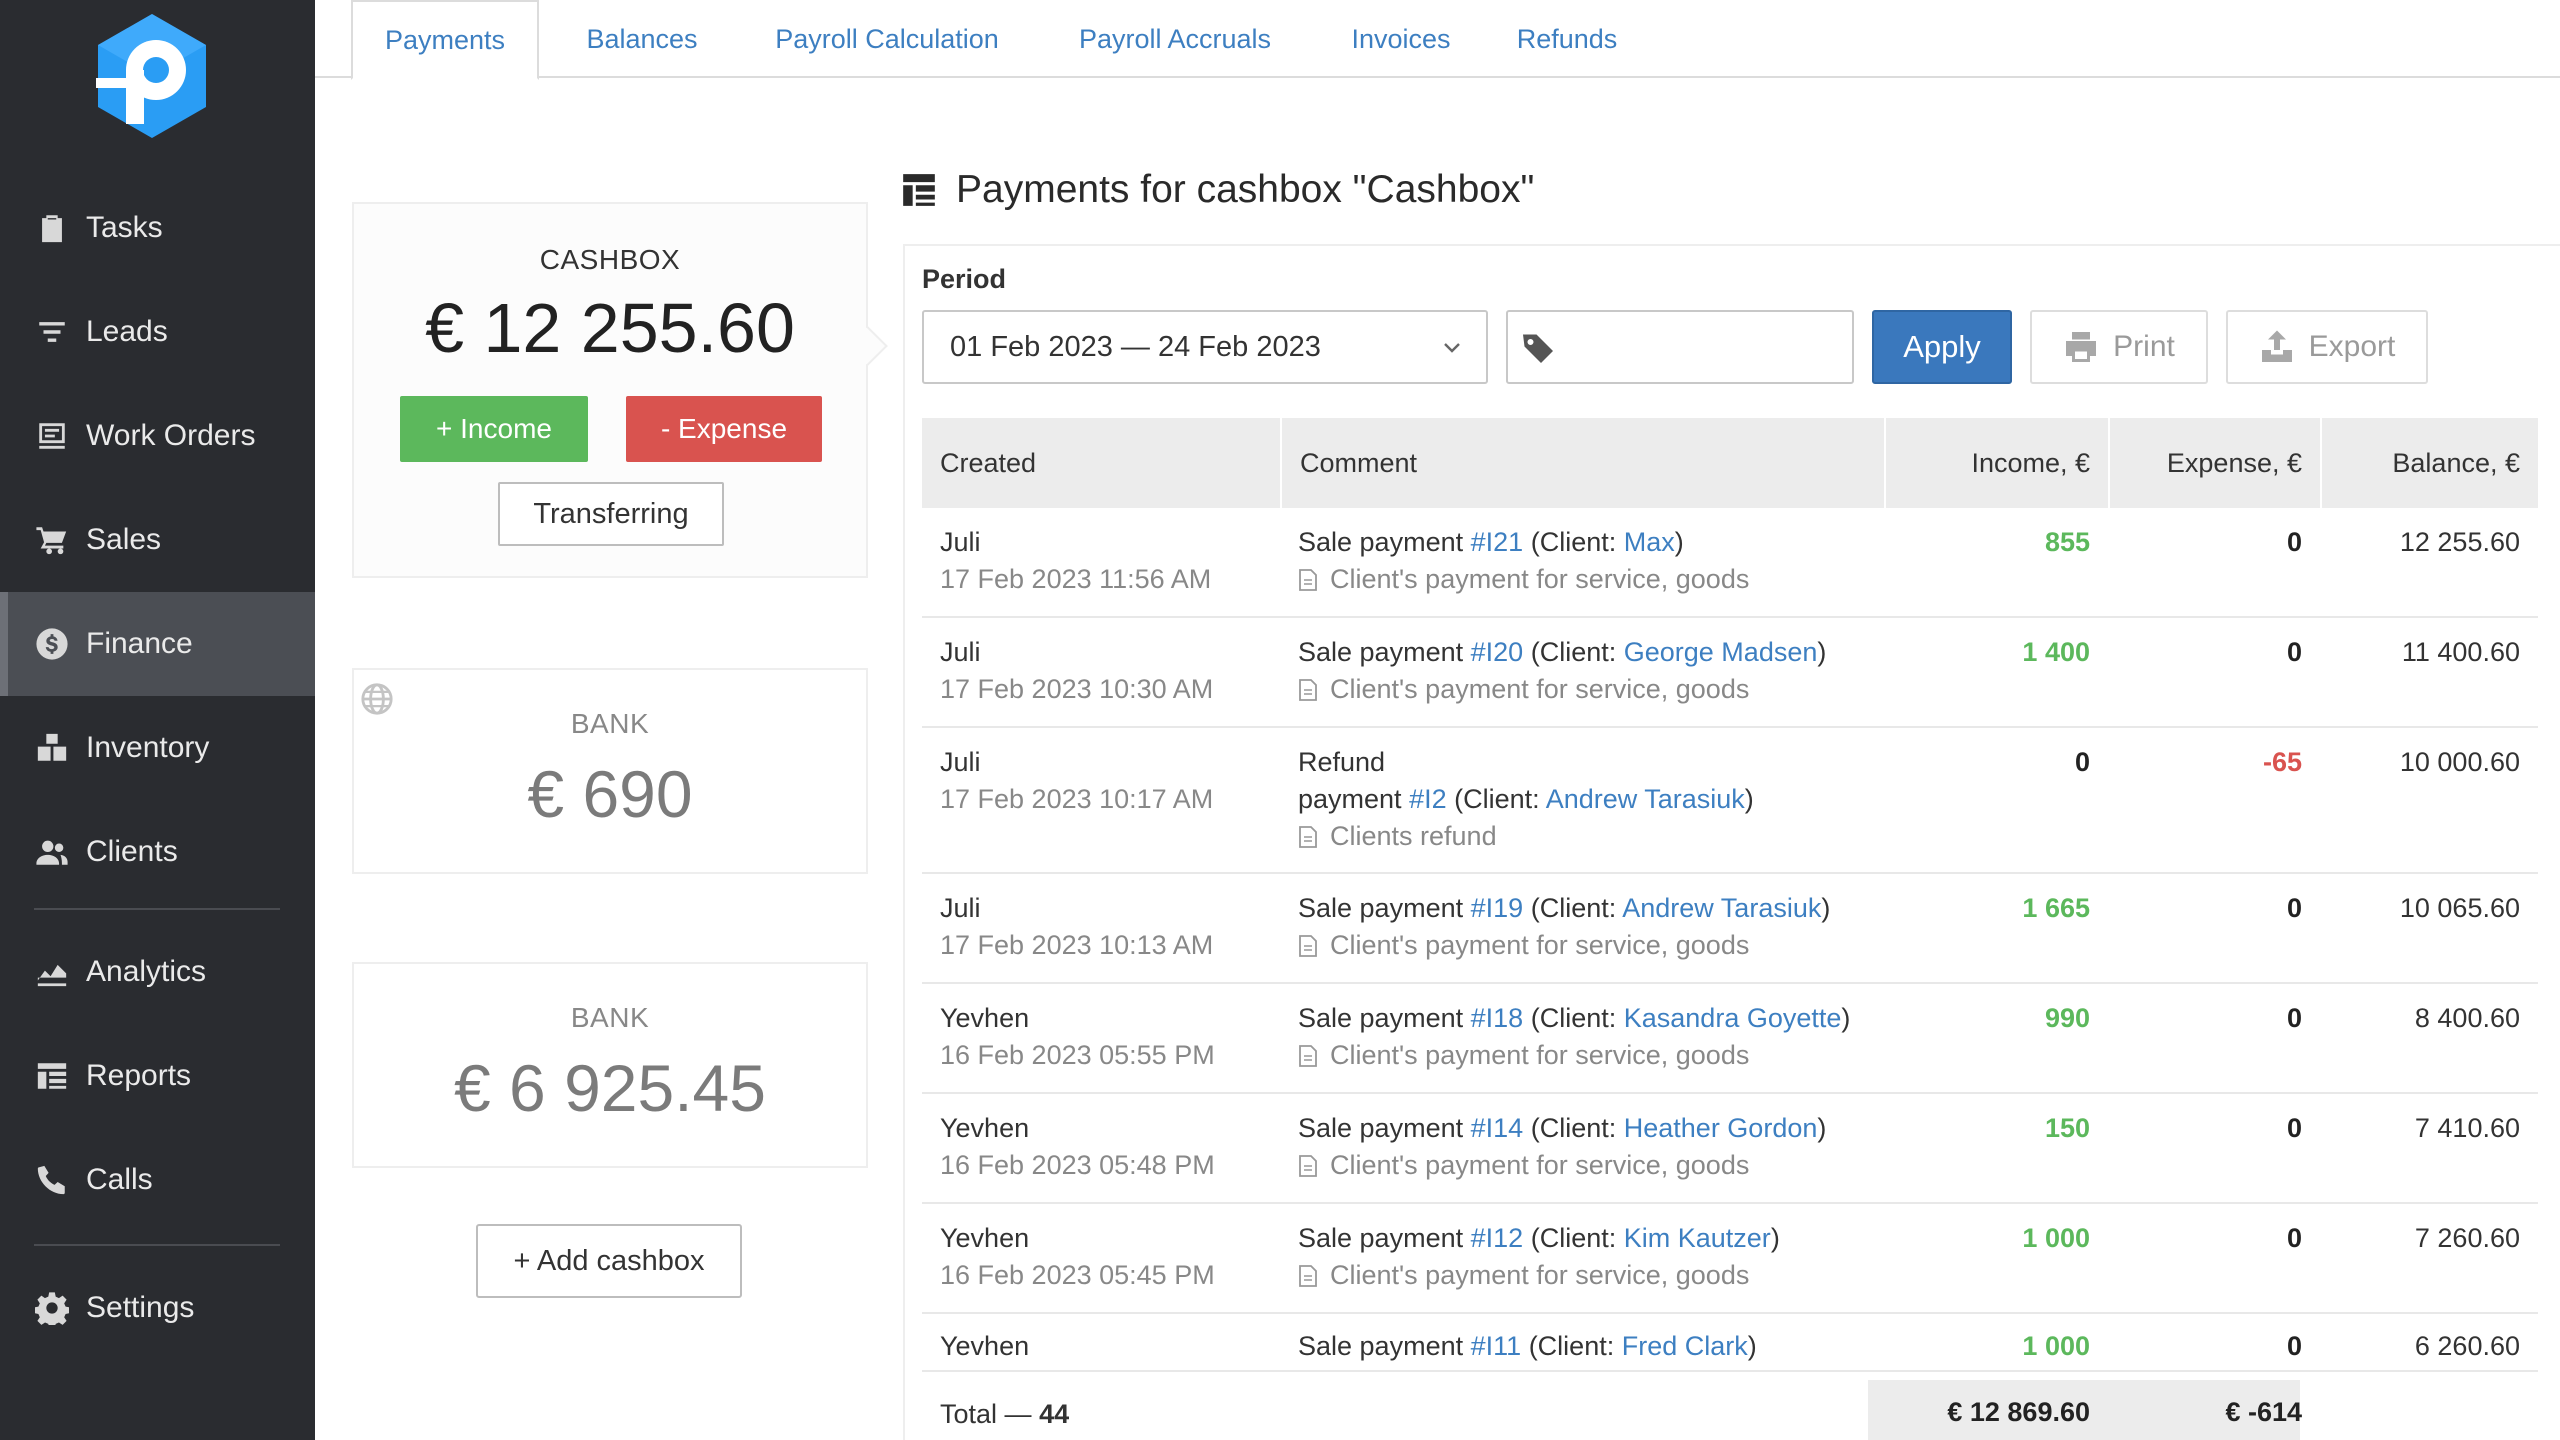 The height and width of the screenshot is (1440, 2560). What do you see at coordinates (445, 40) in the screenshot?
I see `tab-payments: Payments` at bounding box center [445, 40].